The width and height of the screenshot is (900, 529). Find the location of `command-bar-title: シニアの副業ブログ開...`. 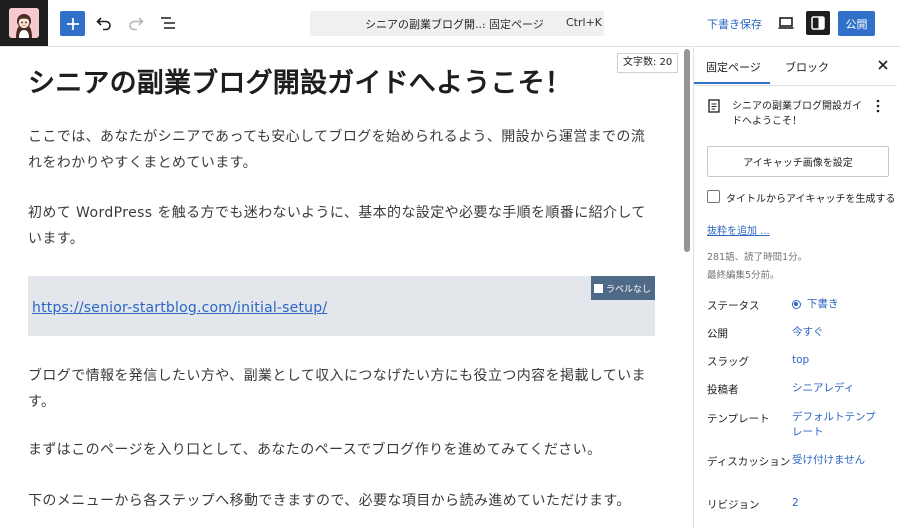

command-bar-title: シニアの副業ブログ開... is located at coordinates (425, 24).